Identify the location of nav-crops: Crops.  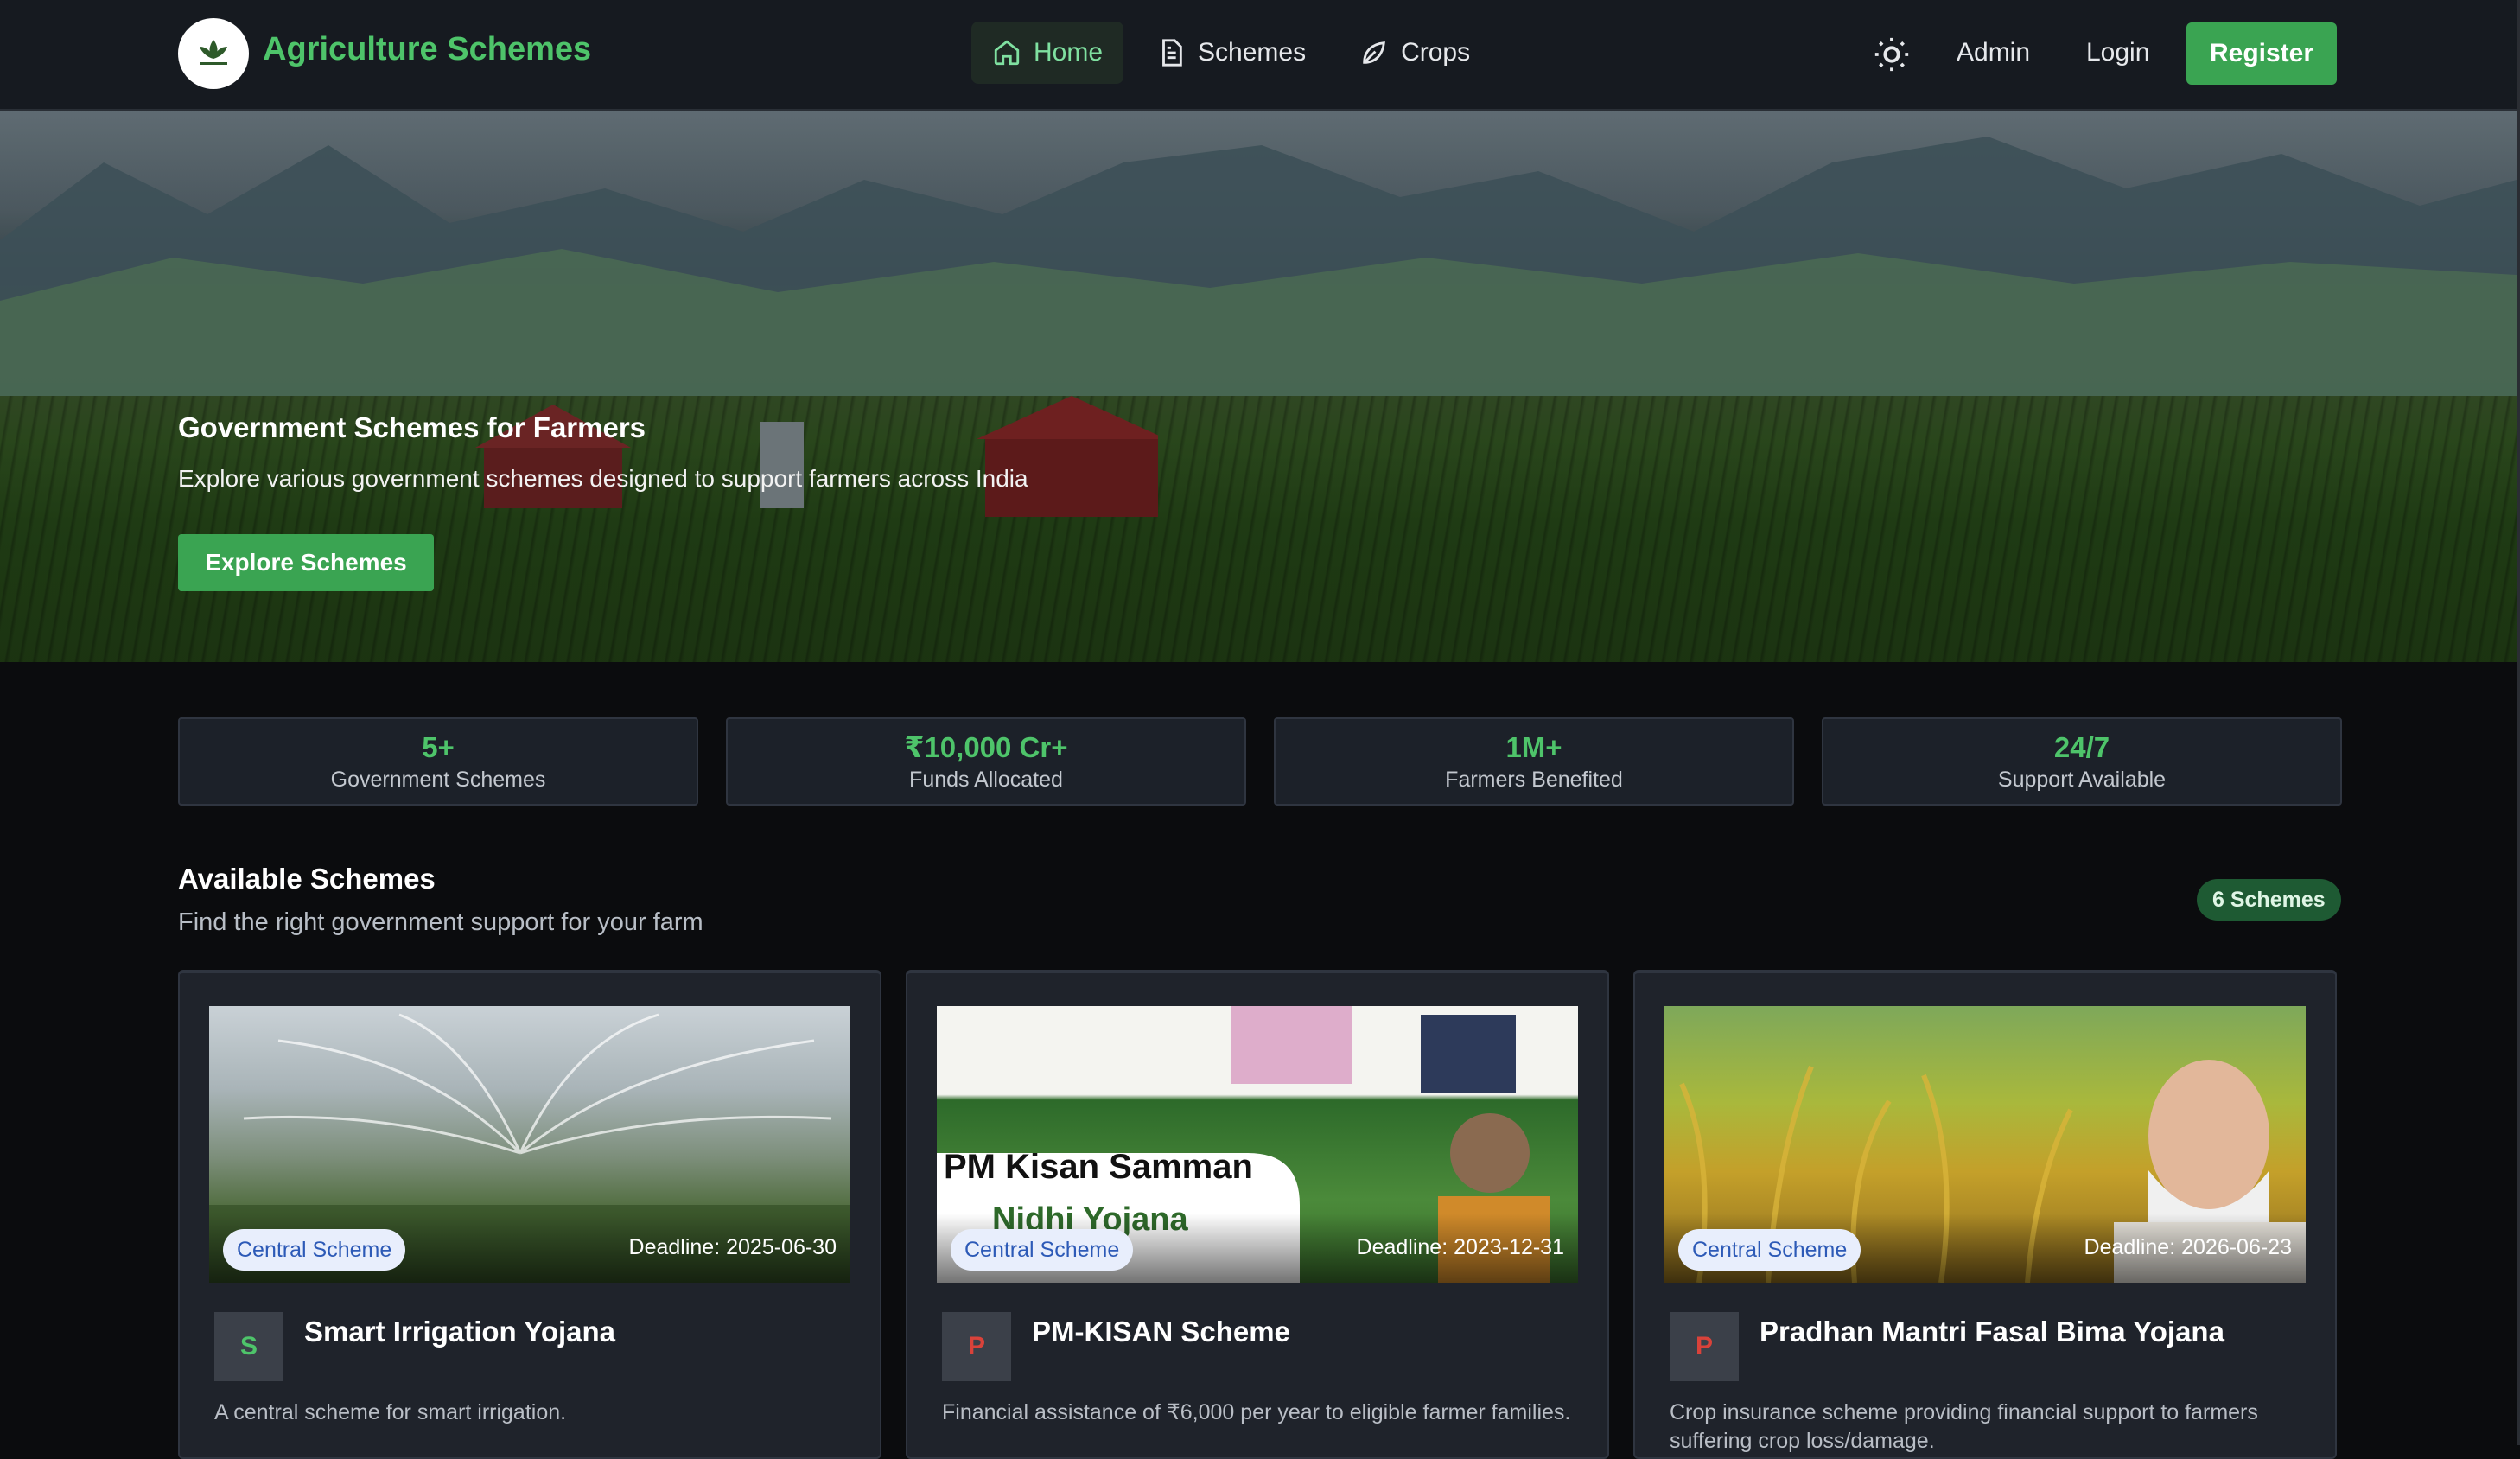
(1415, 53).